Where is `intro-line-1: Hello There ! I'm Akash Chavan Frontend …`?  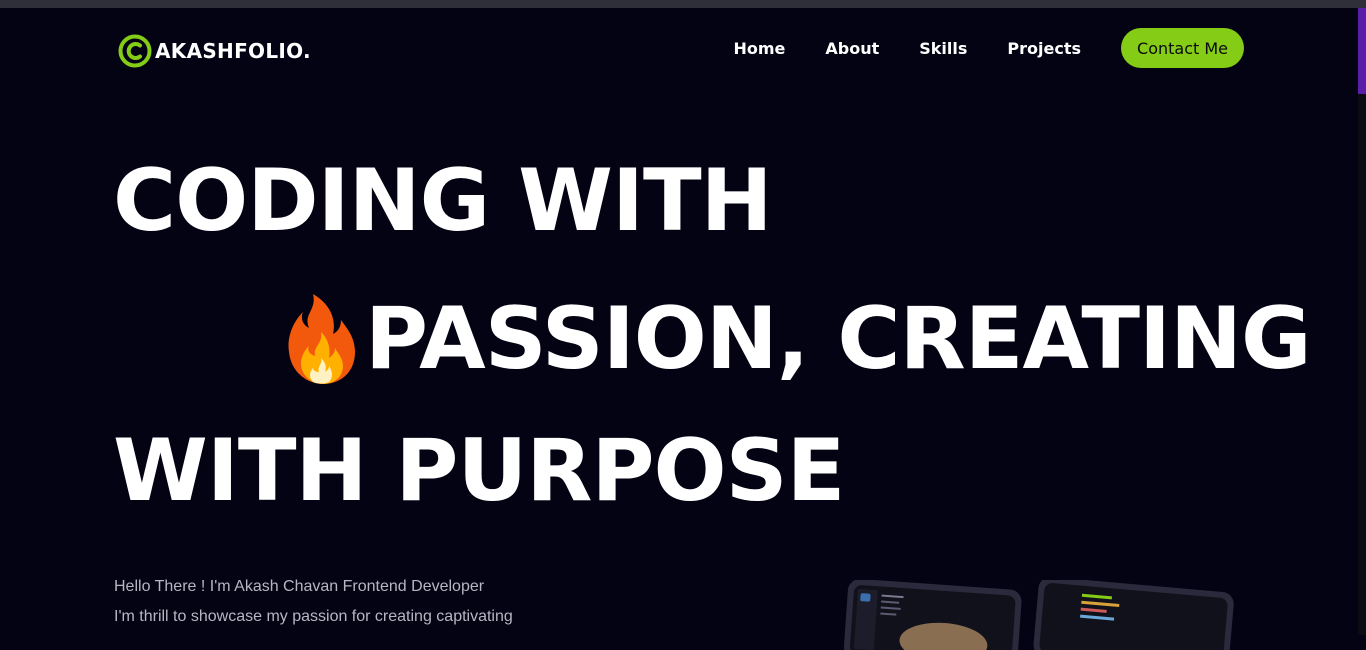 intro-line-1: Hello There ! I'm Akash Chavan Frontend … is located at coordinates (299, 586).